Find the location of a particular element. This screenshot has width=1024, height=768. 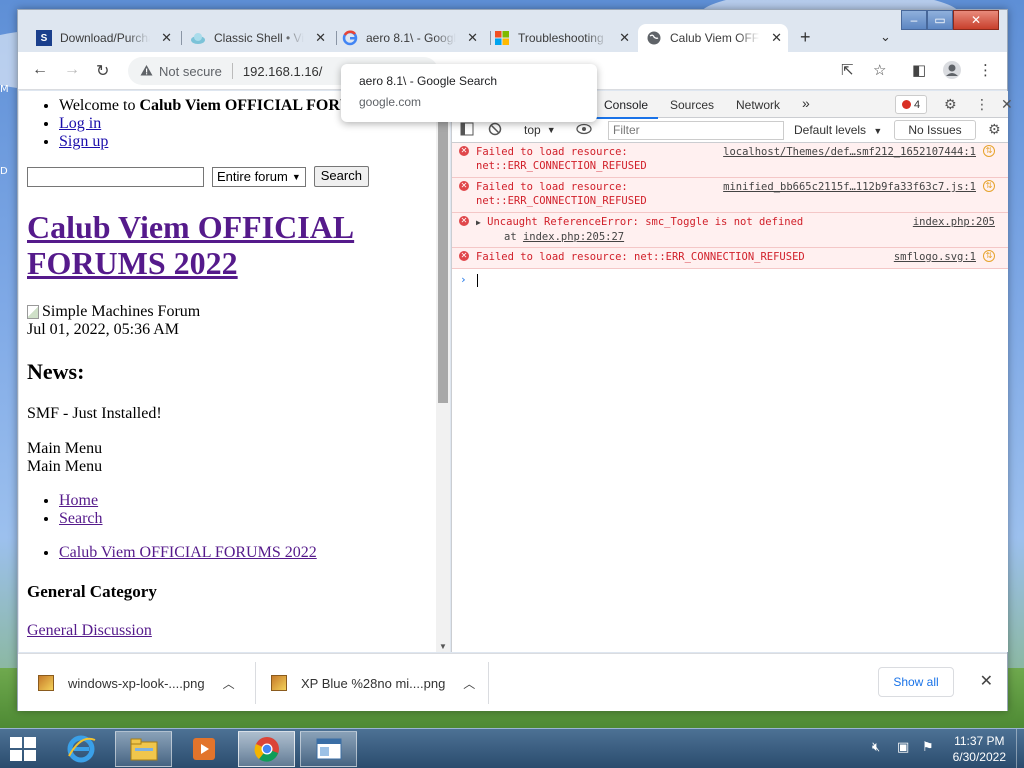

text-caret is located at coordinates (477, 280).